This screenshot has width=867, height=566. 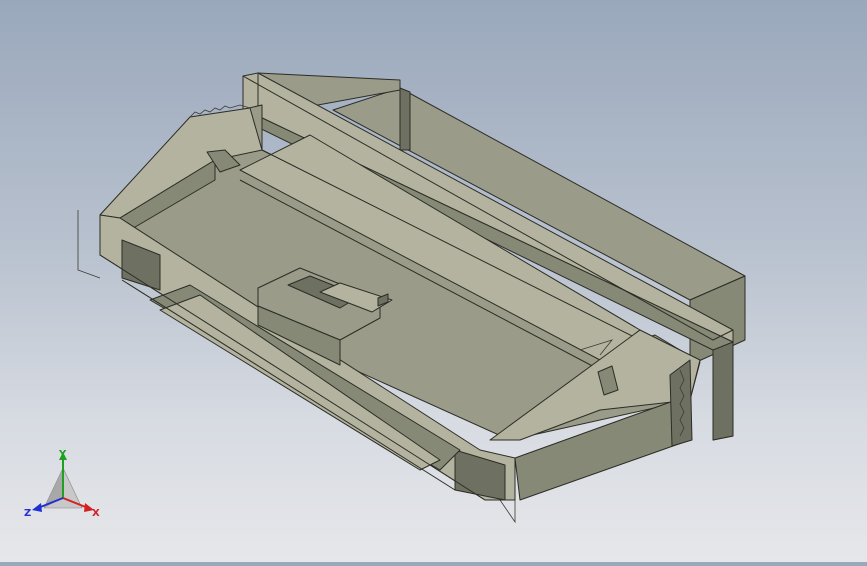 What do you see at coordinates (27, 513) in the screenshot?
I see `z-axis-label: Z` at bounding box center [27, 513].